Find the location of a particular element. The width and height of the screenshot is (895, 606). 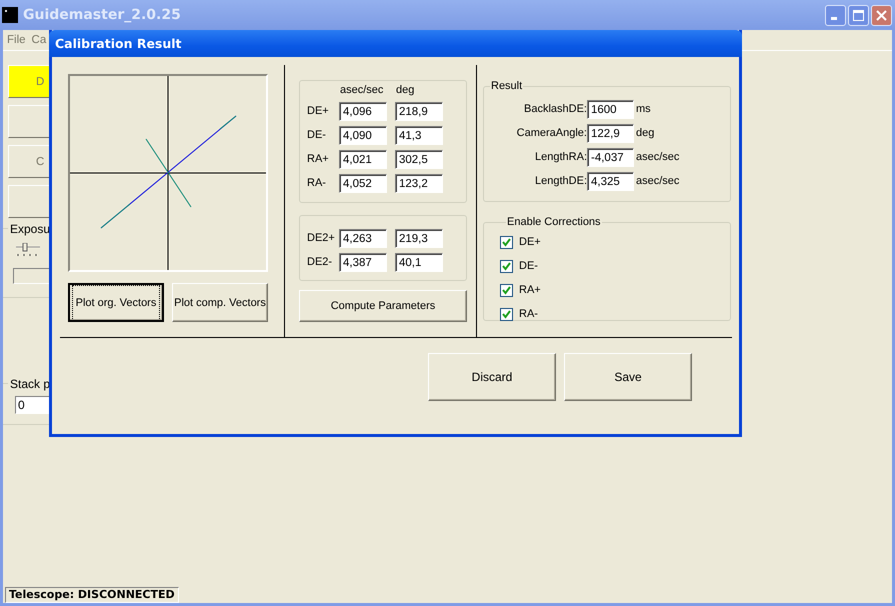

value-field: 122,9 is located at coordinates (610, 133).